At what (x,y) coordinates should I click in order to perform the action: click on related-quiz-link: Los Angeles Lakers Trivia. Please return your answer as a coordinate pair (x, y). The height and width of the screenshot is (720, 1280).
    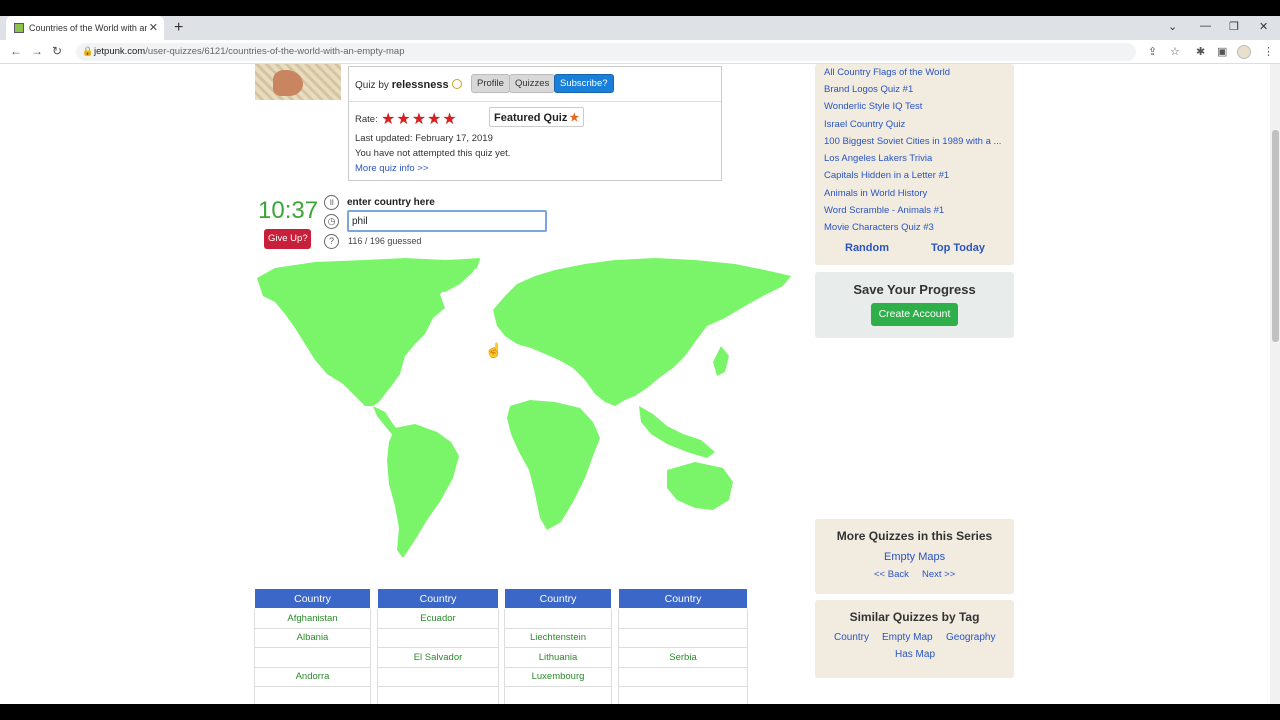
    Looking at the image, I should click on (878, 158).